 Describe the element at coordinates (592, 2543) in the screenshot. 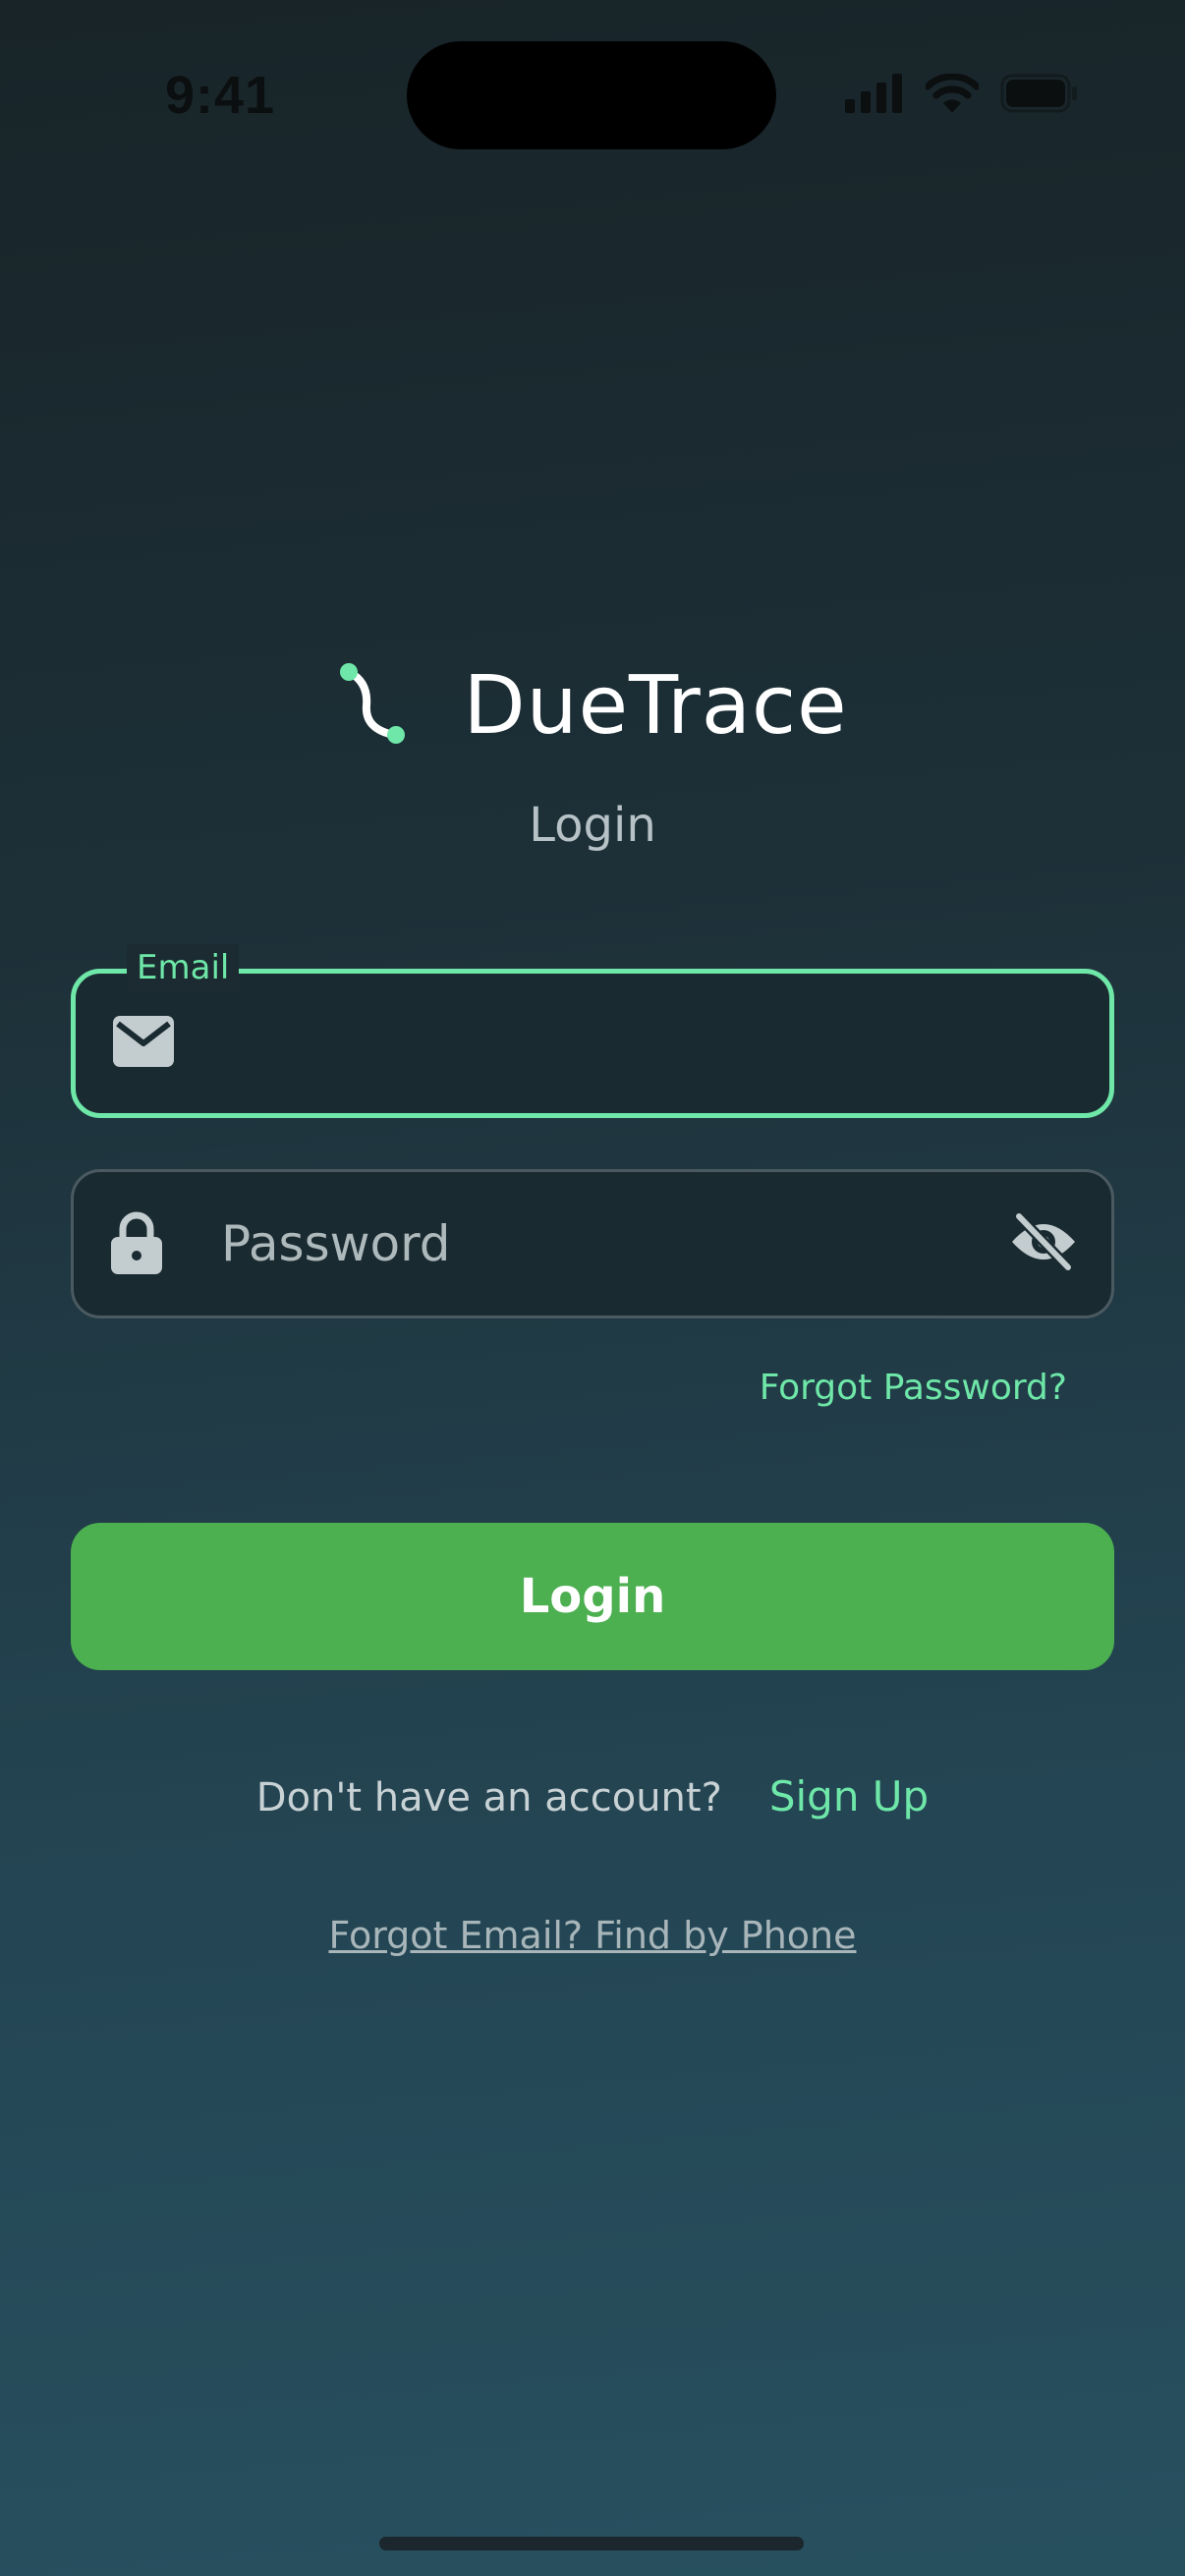

I see `home-indicator` at that location.